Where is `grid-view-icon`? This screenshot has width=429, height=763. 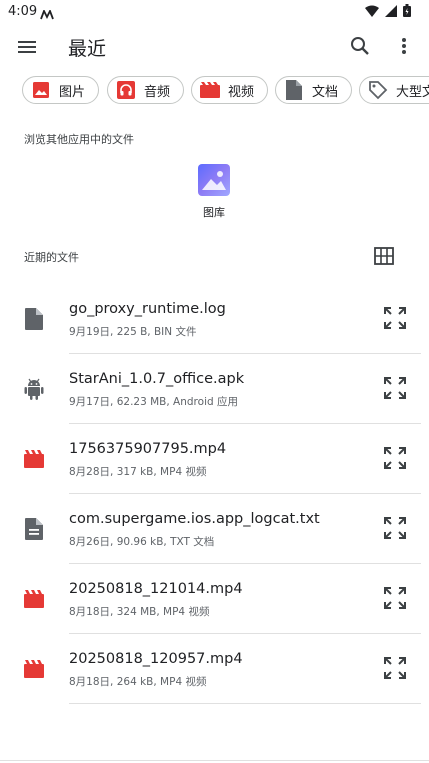 grid-view-icon is located at coordinates (384, 256).